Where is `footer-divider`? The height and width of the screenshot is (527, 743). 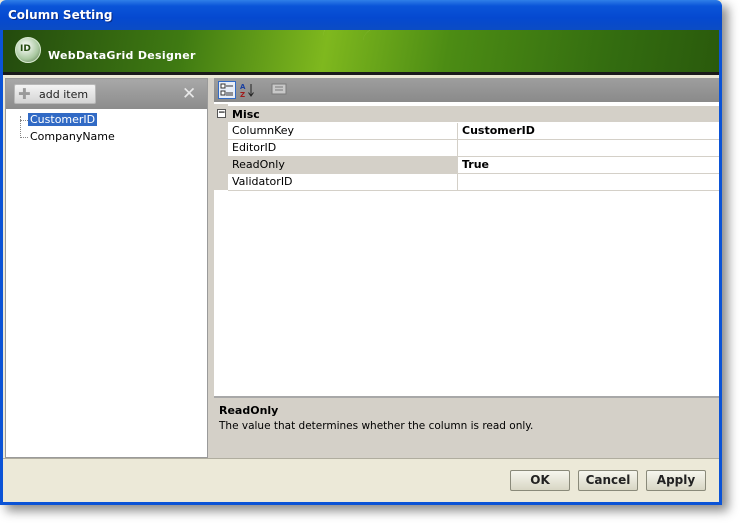
footer-divider is located at coordinates (361, 458).